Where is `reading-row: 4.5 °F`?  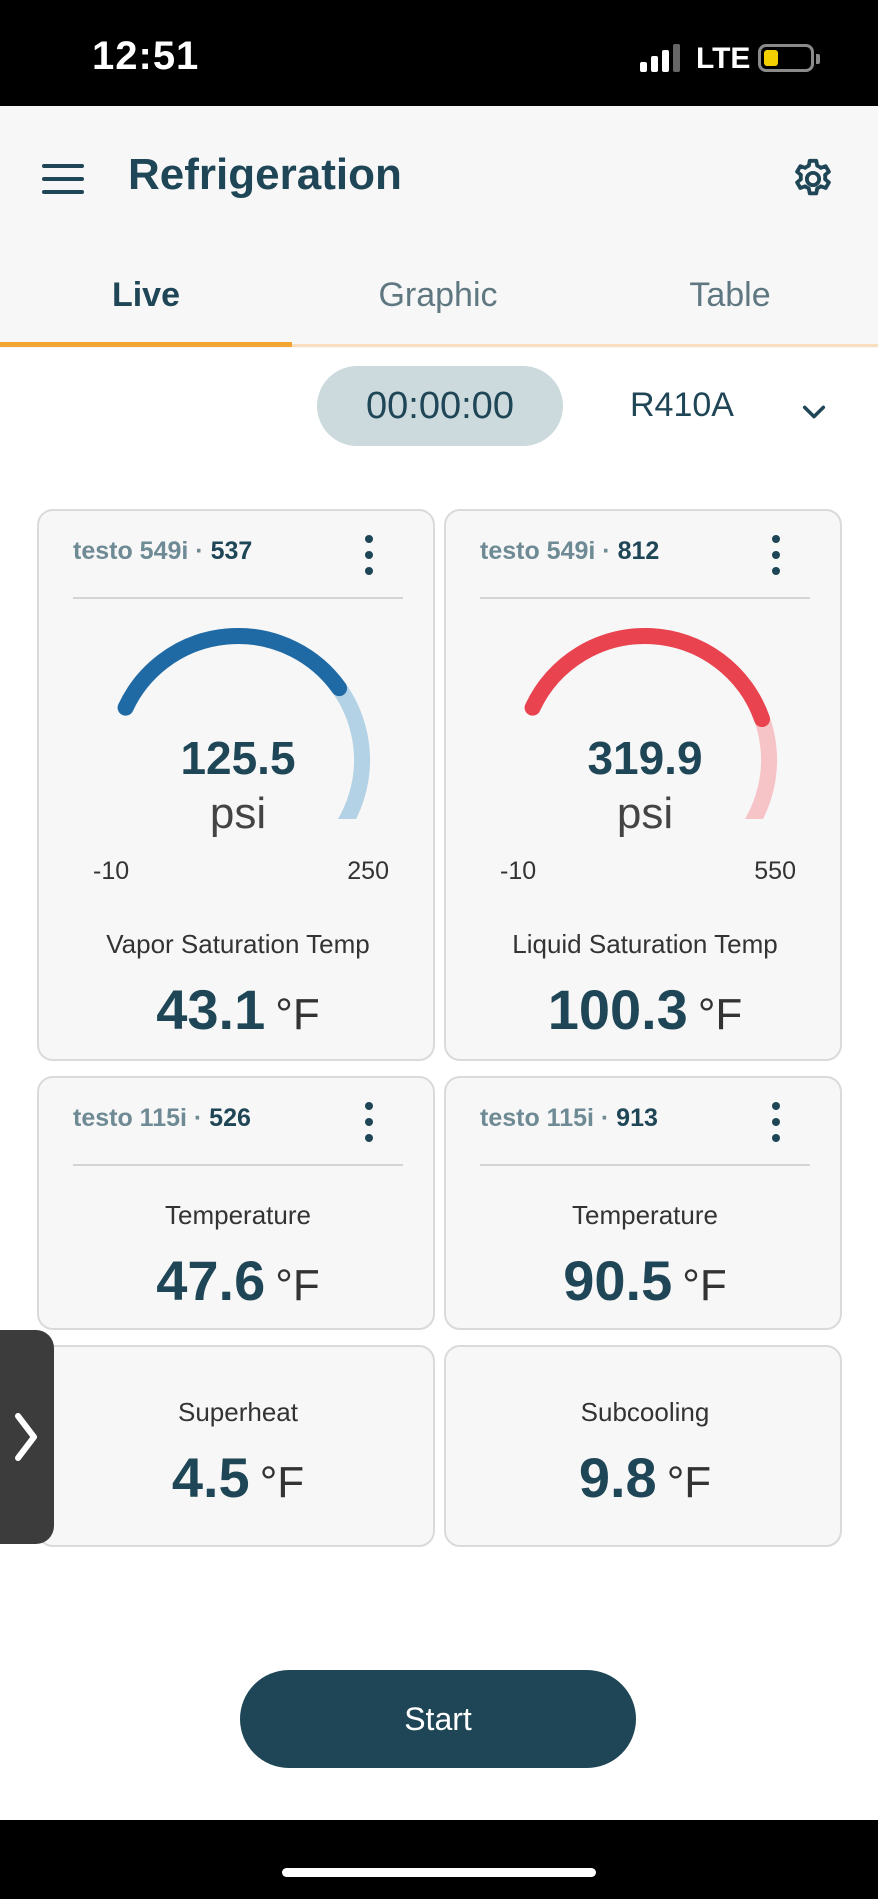
reading-row: 4.5 °F is located at coordinates (238, 1477).